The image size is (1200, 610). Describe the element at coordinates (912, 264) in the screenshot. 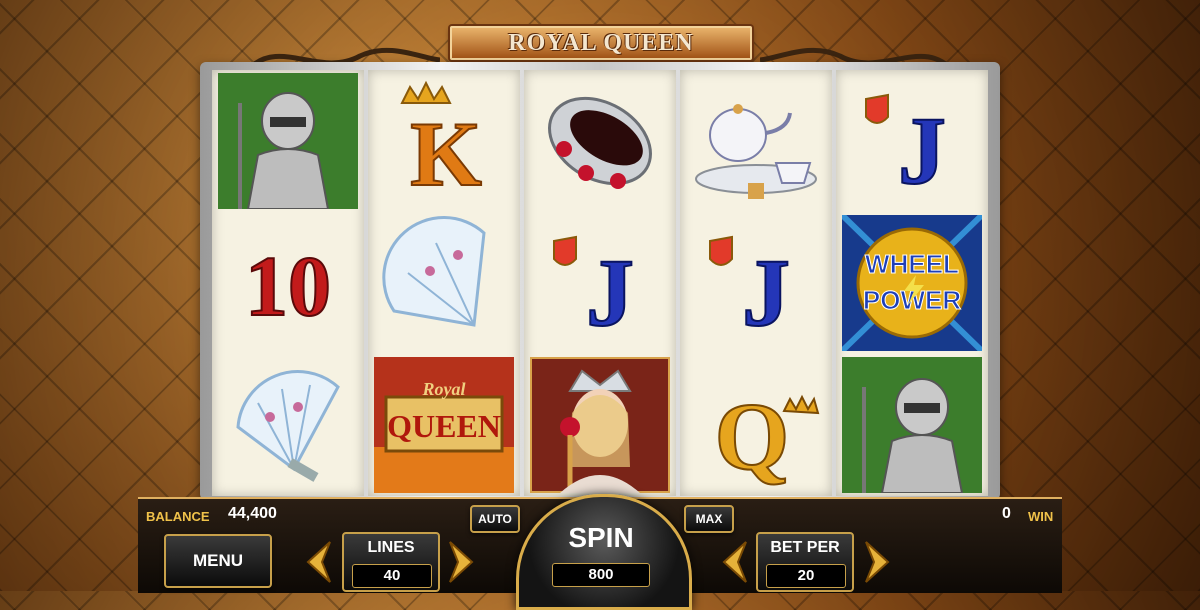

I see `wheel-power-line1: WHEEL` at that location.